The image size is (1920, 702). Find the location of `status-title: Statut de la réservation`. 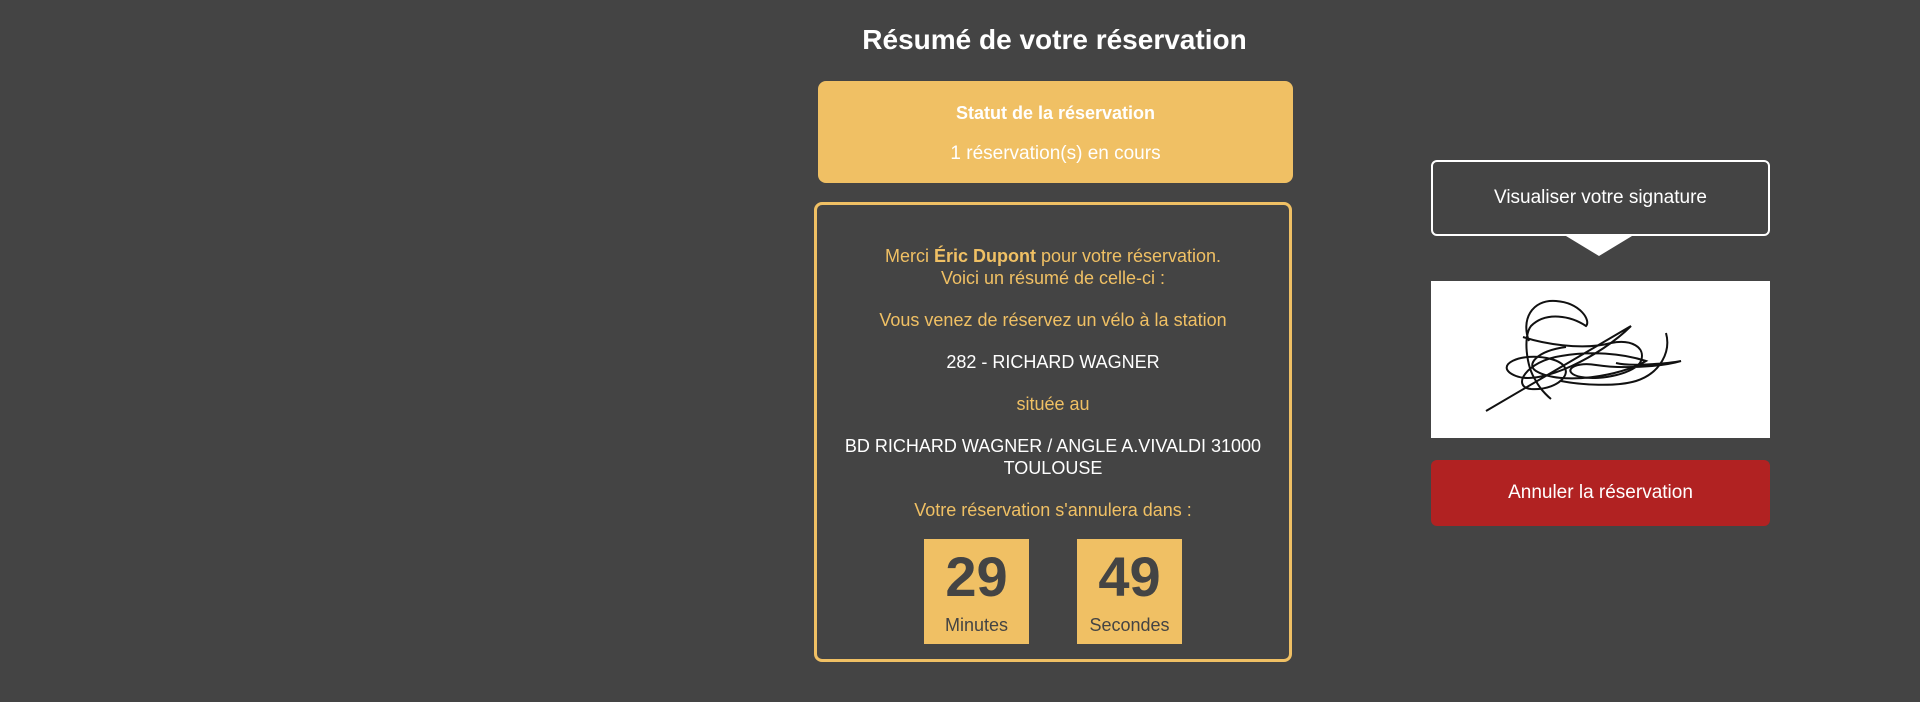

status-title: Statut de la réservation is located at coordinates (1055, 113).